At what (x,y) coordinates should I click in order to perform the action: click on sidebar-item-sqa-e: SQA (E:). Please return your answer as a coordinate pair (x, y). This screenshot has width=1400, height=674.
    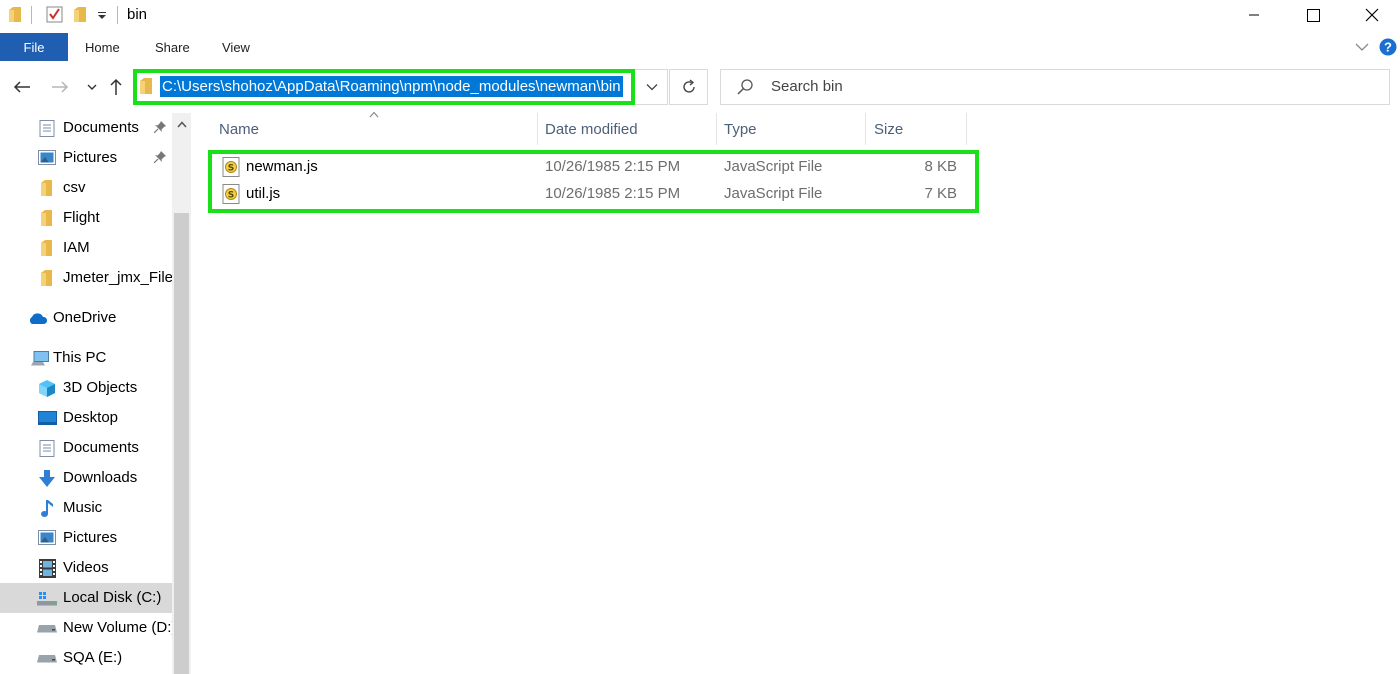
    Looking at the image, I should click on (86, 658).